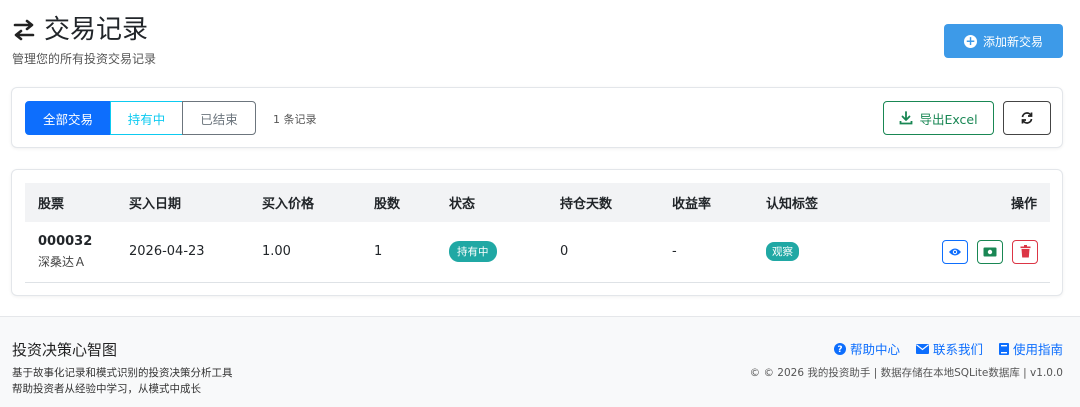 Image resolution: width=1080 pixels, height=407 pixels. I want to click on buy-date: 2026-04-23, so click(167, 252).